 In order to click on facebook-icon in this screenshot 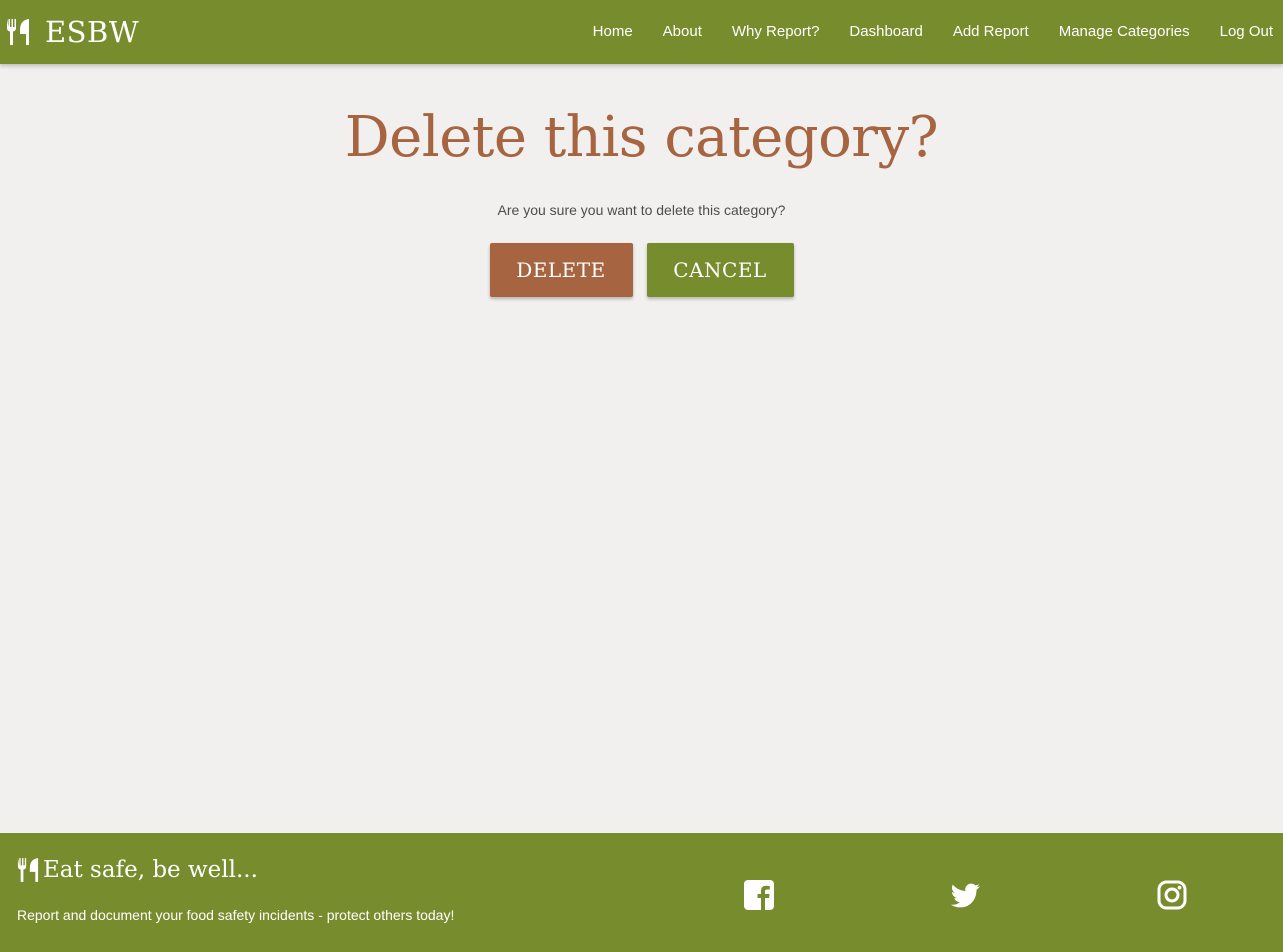, I will do `click(759, 895)`.